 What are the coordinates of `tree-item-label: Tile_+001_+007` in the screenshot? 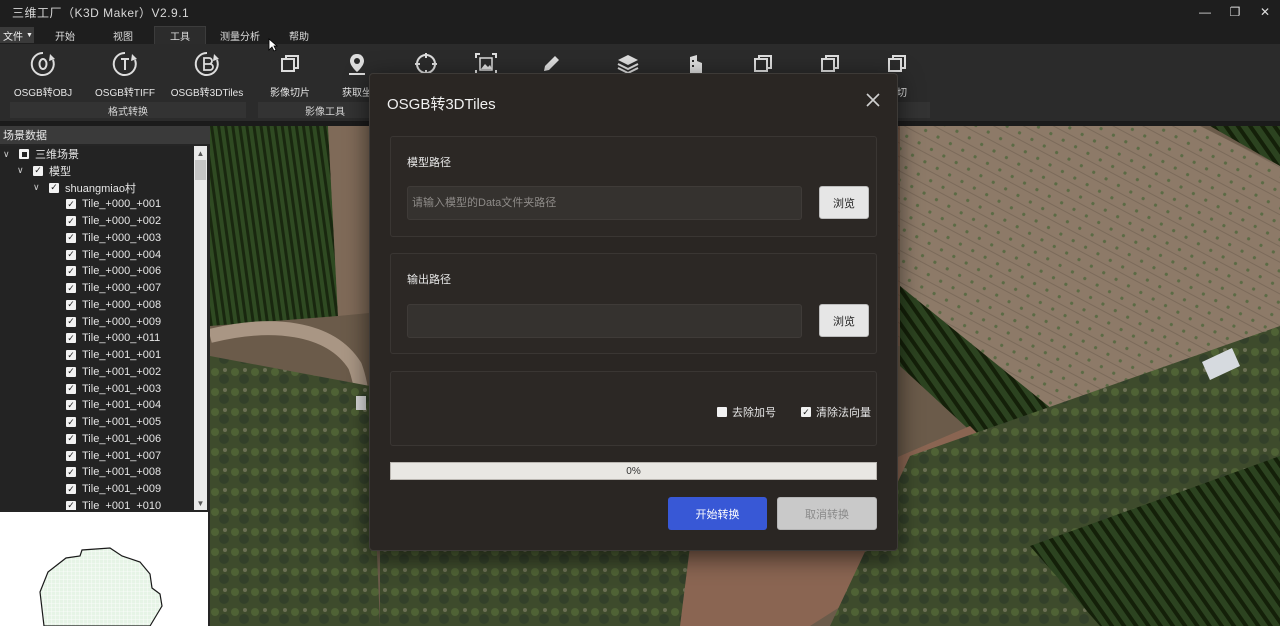 It's located at (122, 455).